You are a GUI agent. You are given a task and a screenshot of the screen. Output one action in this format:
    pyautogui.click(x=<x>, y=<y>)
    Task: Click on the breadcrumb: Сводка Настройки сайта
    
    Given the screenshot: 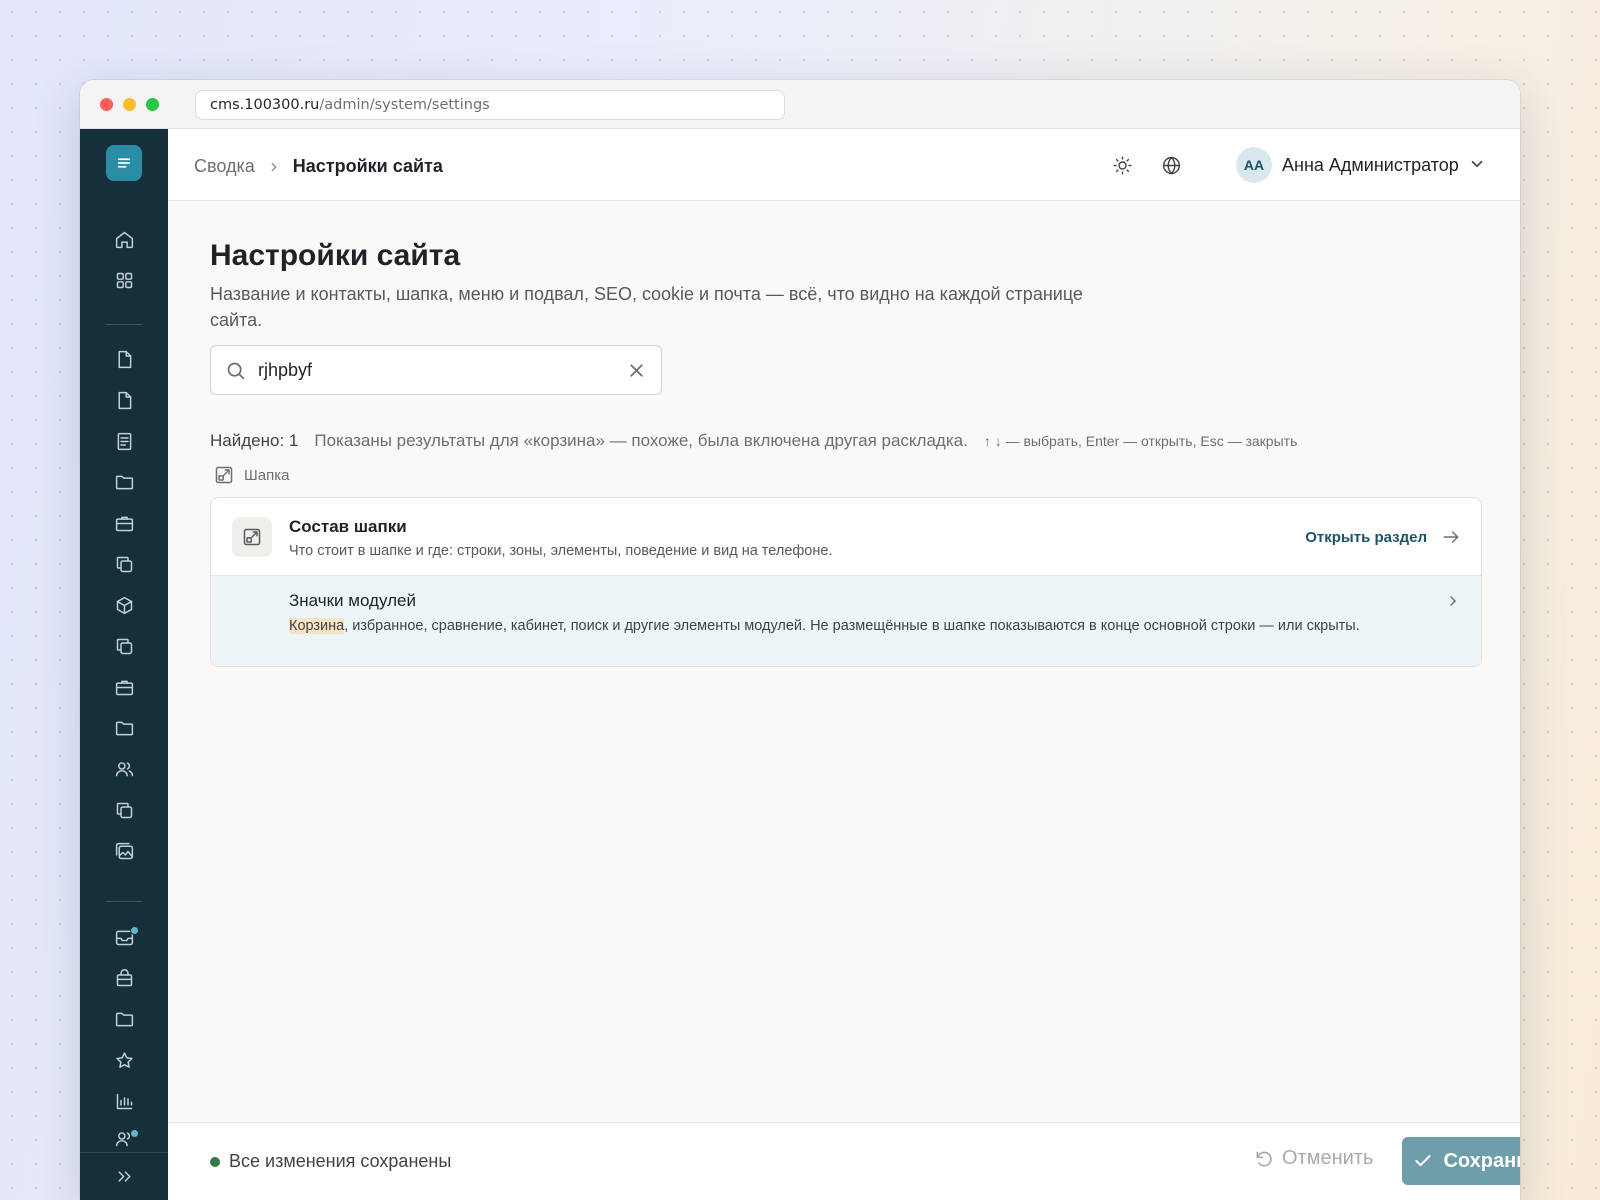 What is the action you would take?
    pyautogui.click(x=318, y=166)
    